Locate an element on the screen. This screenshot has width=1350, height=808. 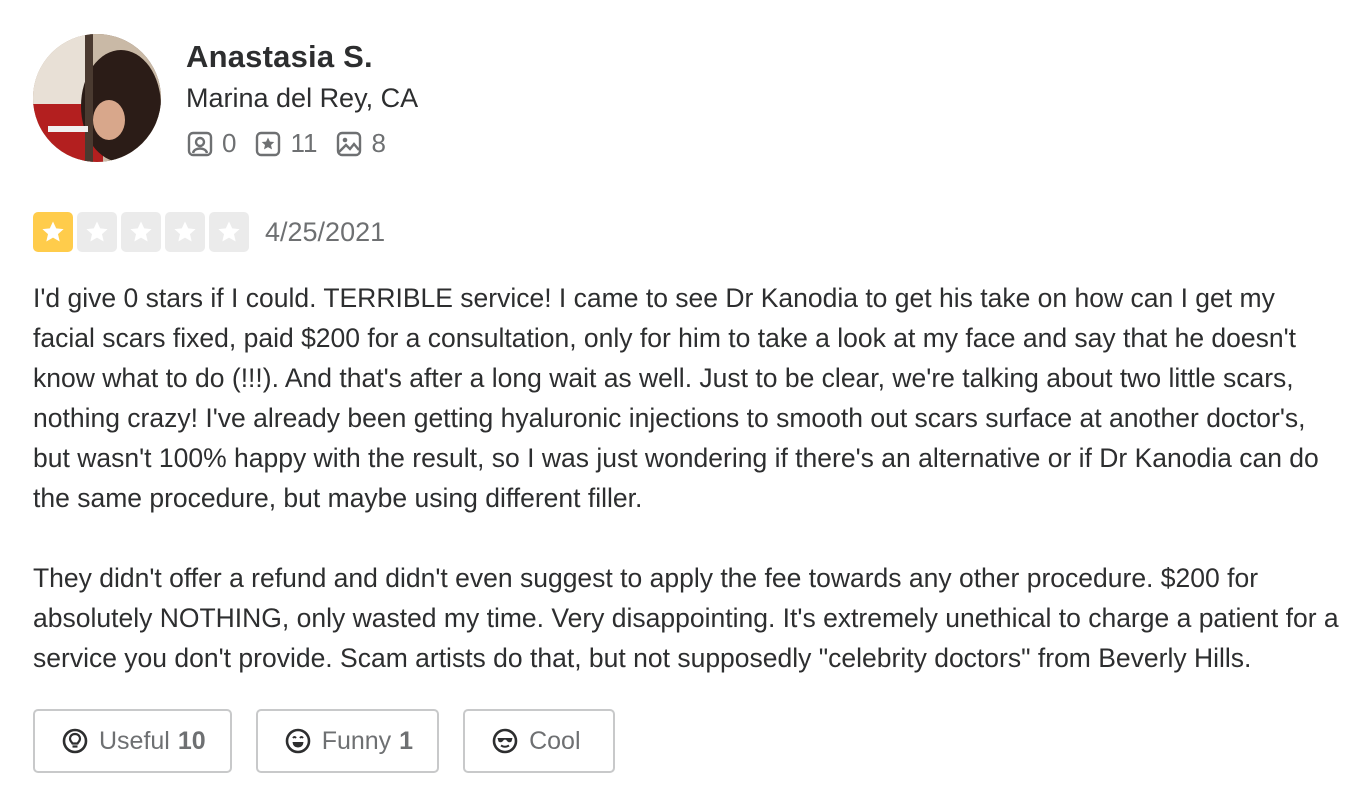
photo-icon is located at coordinates (349, 143).